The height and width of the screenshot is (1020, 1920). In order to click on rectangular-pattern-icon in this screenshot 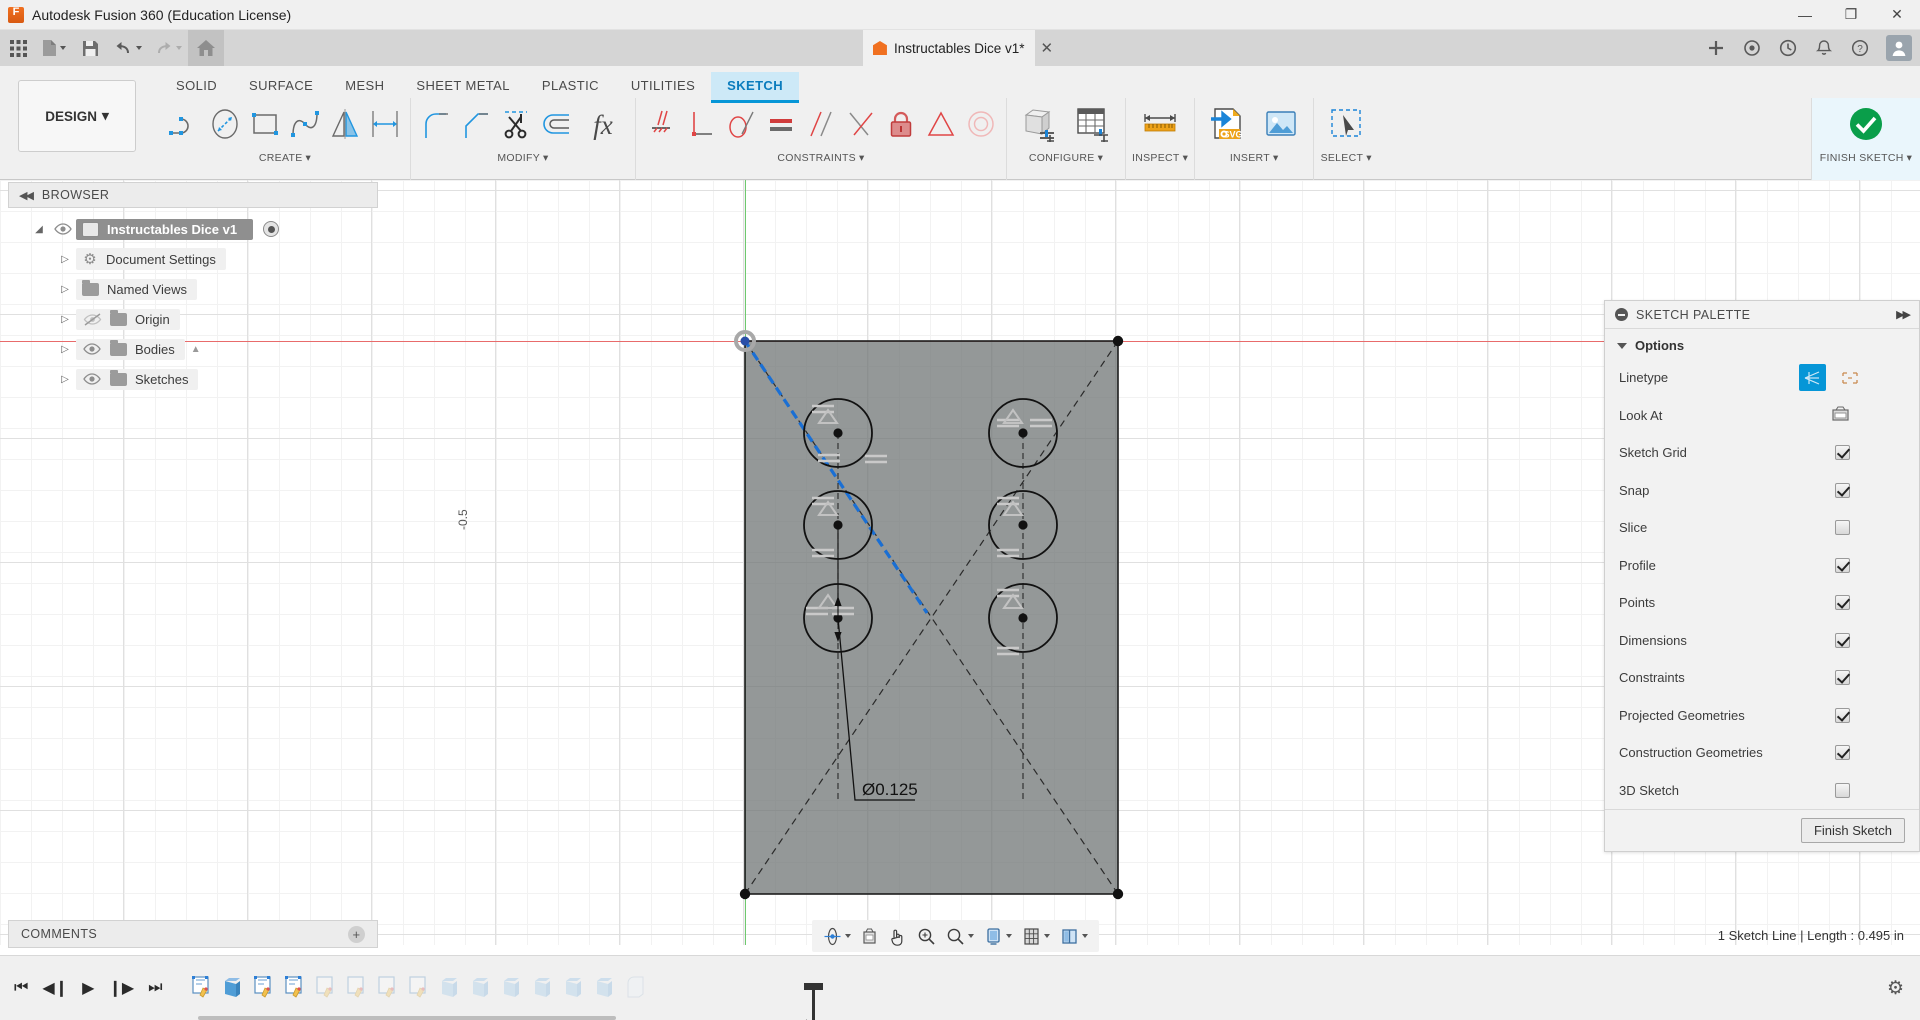, I will do `click(385, 124)`.